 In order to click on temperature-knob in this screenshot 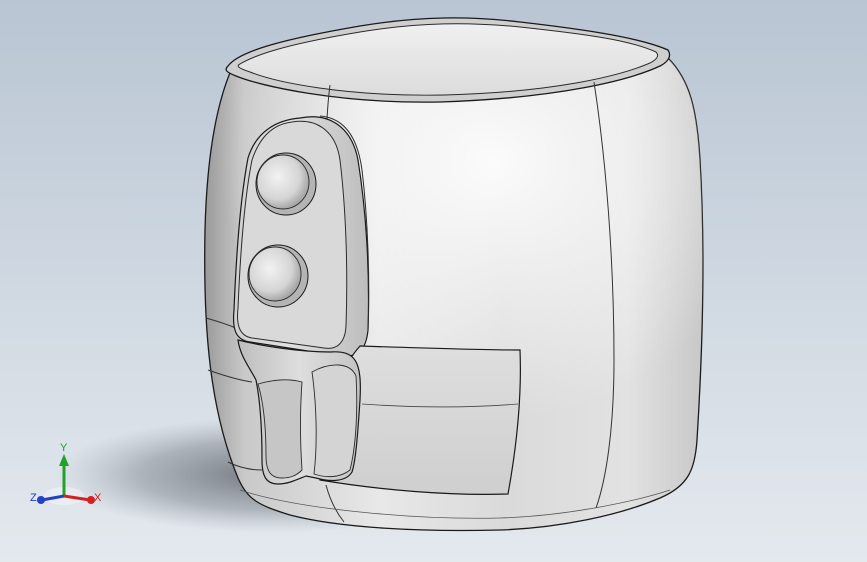, I will do `click(278, 276)`.